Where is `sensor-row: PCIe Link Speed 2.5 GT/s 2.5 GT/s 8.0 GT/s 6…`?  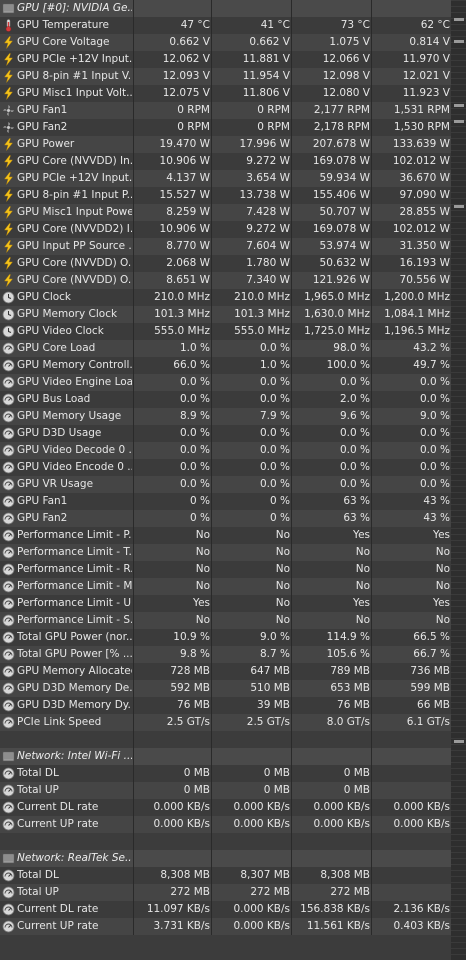
sensor-row: PCIe Link Speed 2.5 GT/s 2.5 GT/s 8.0 GT/s 6… is located at coordinates (233, 722).